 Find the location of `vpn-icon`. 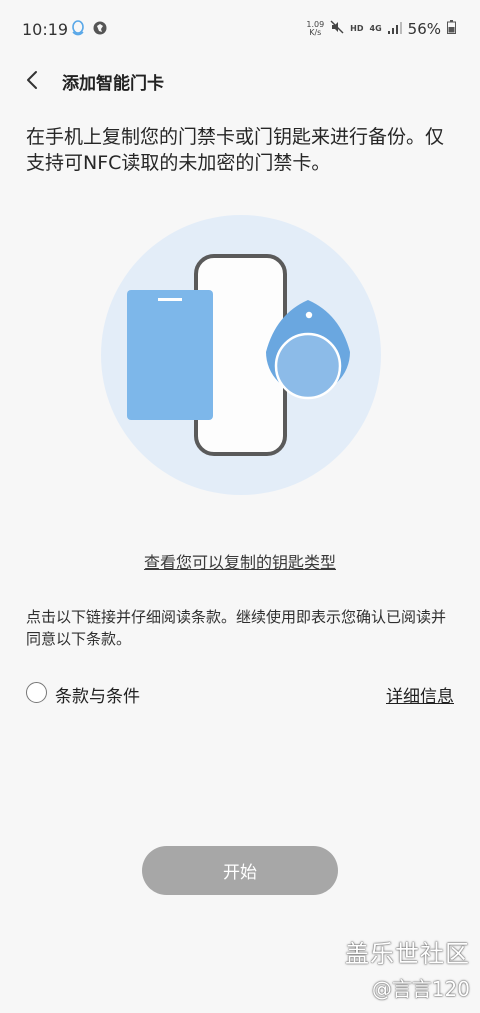

vpn-icon is located at coordinates (100, 29).